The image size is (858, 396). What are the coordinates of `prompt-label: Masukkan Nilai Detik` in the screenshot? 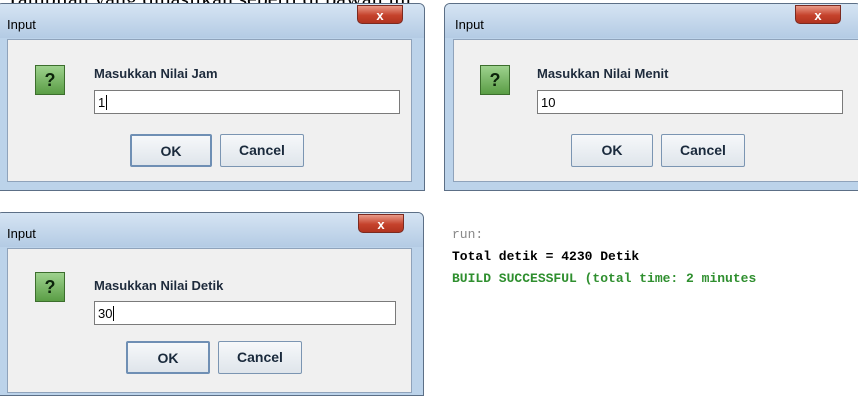 It's located at (159, 285).